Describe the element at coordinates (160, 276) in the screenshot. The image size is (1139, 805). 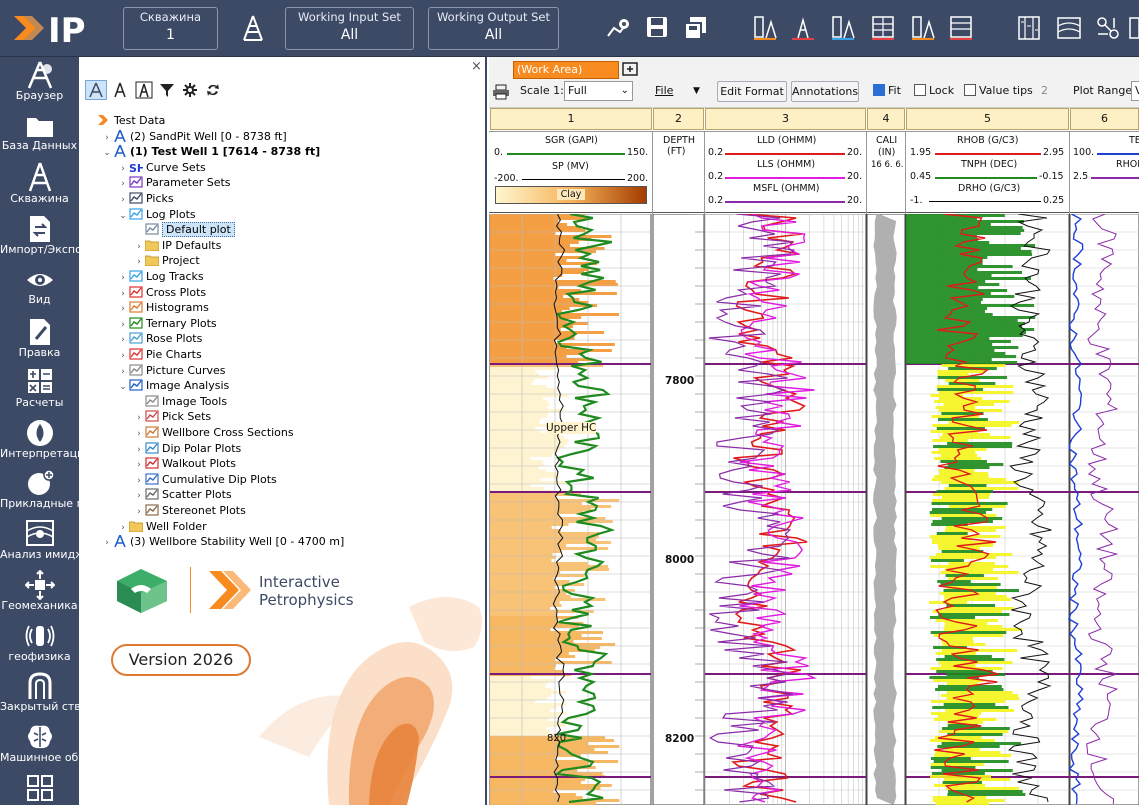
I see `tree-node: › Log Tracks` at that location.